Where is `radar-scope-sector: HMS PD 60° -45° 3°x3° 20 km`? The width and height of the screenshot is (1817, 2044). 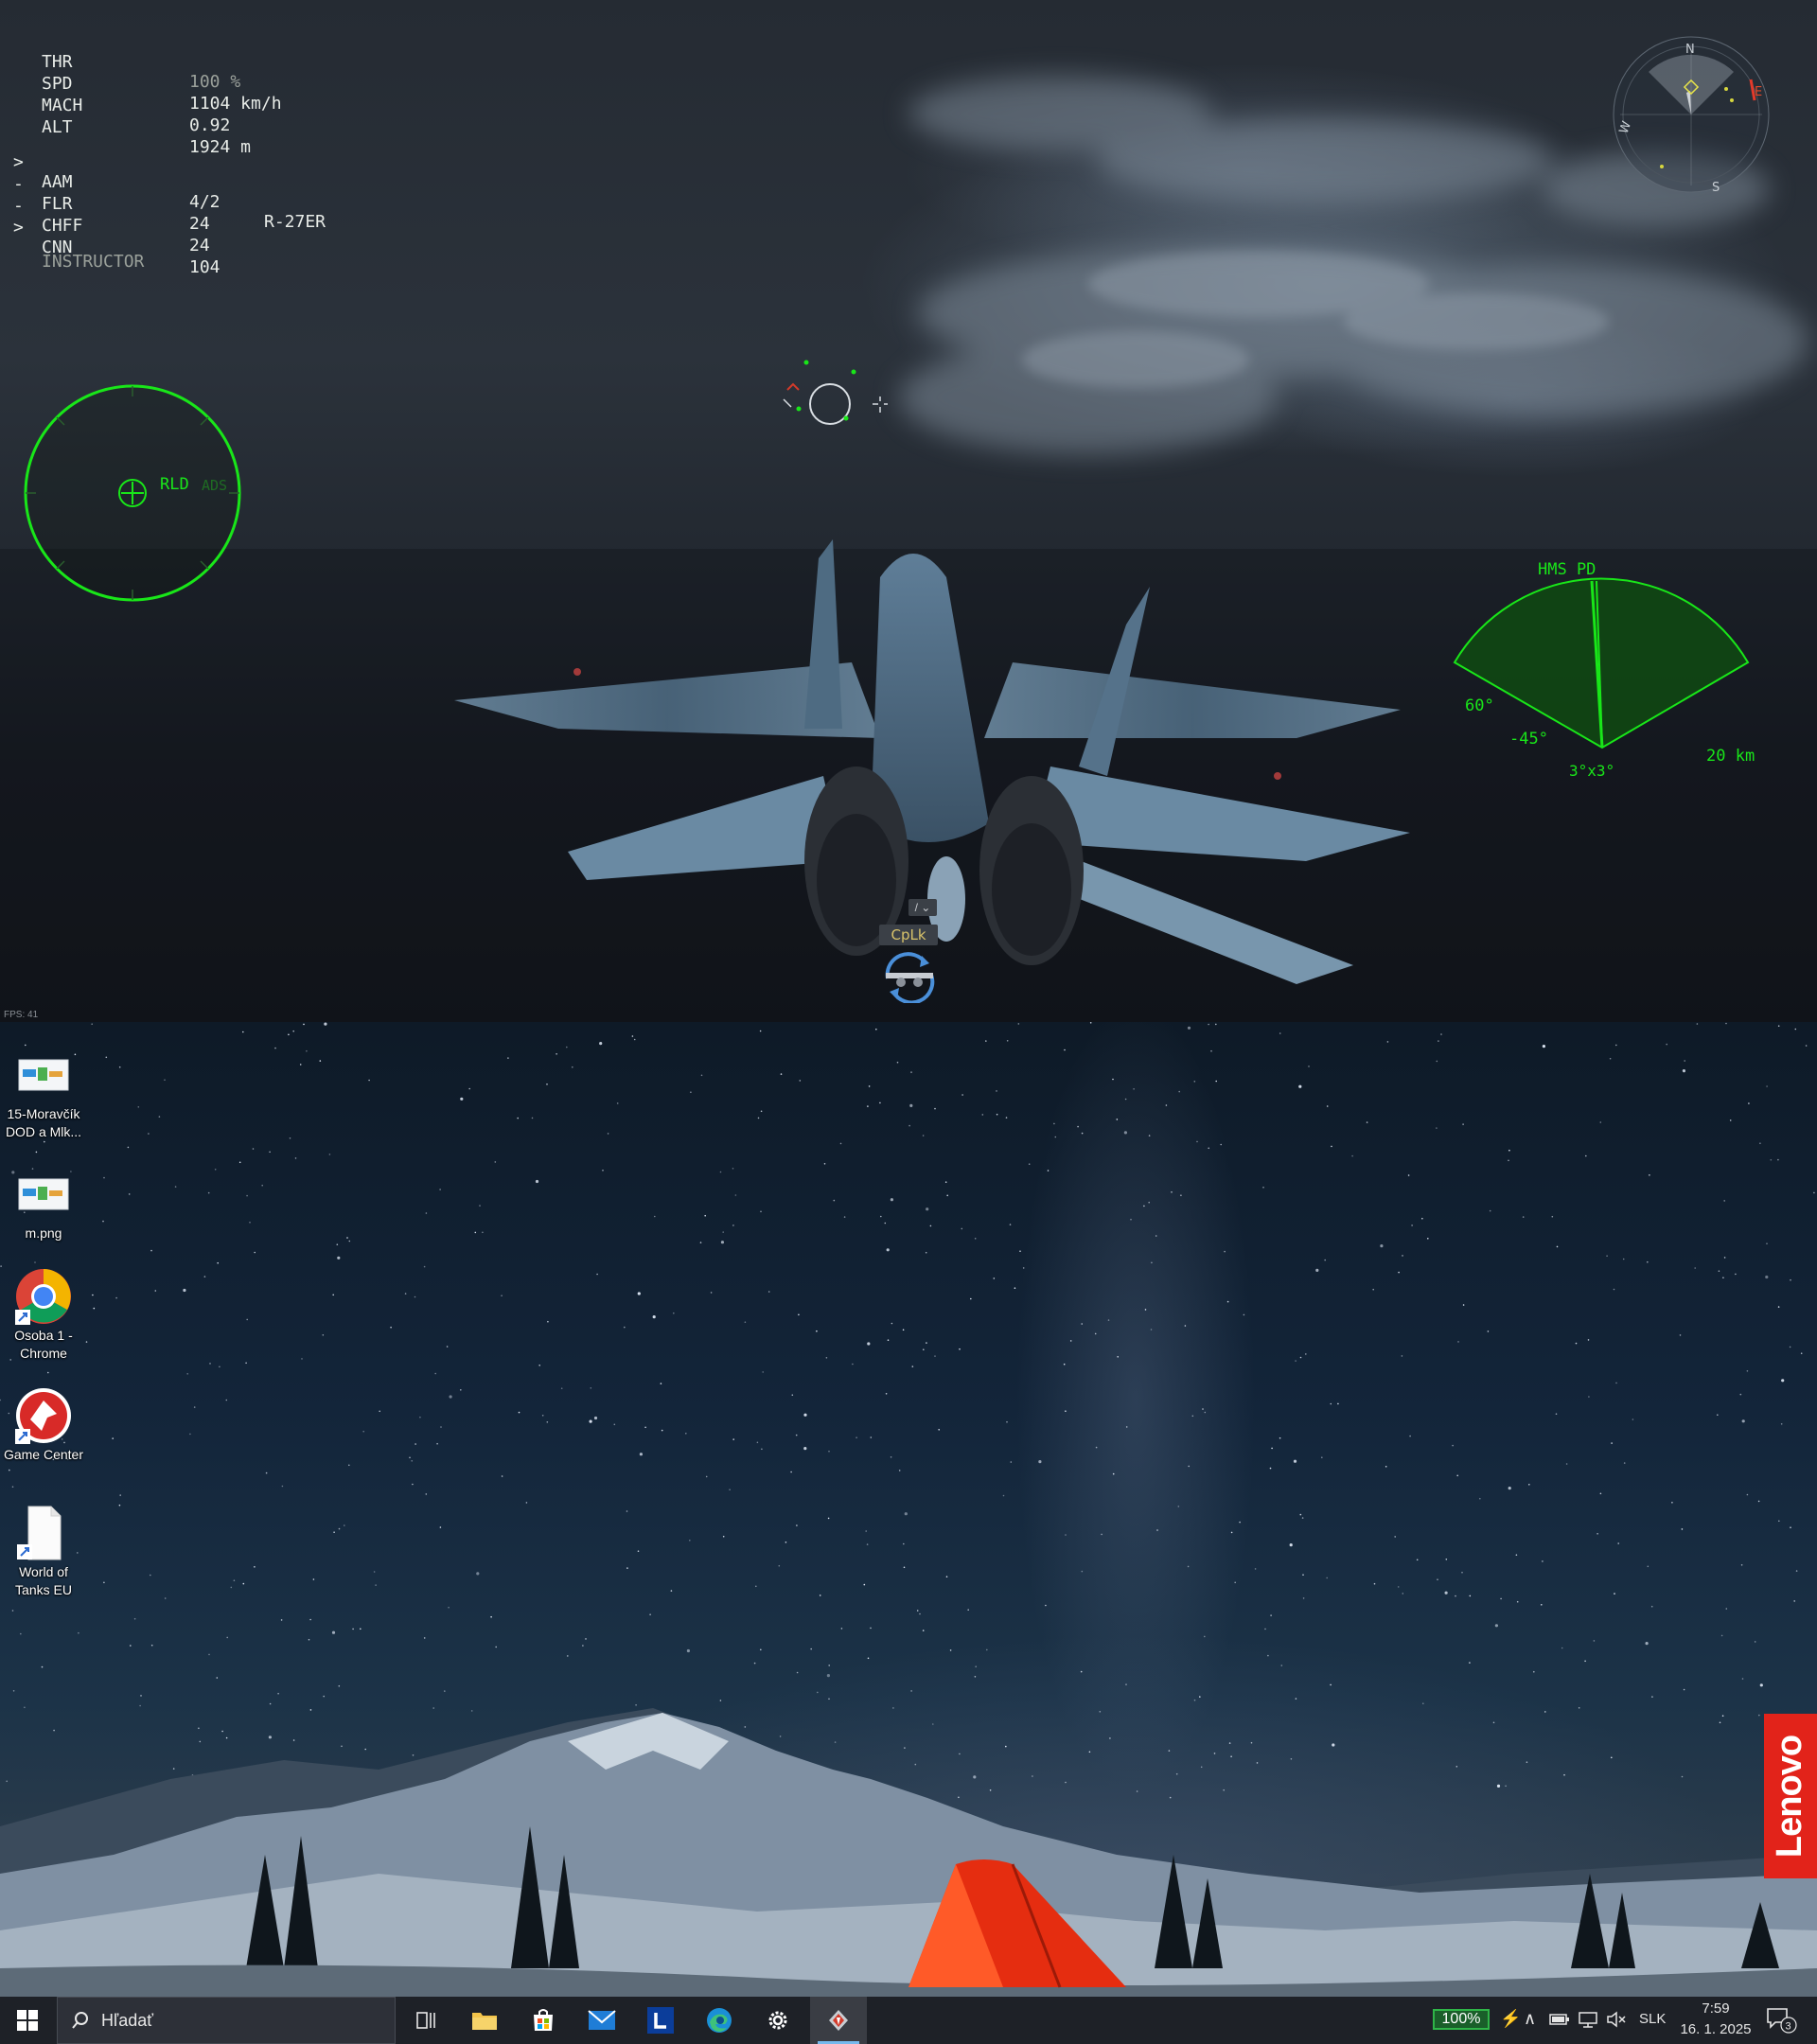
radar-scope-sector: HMS PD 60° -45° 3°x3° 20 km is located at coordinates (1604, 670).